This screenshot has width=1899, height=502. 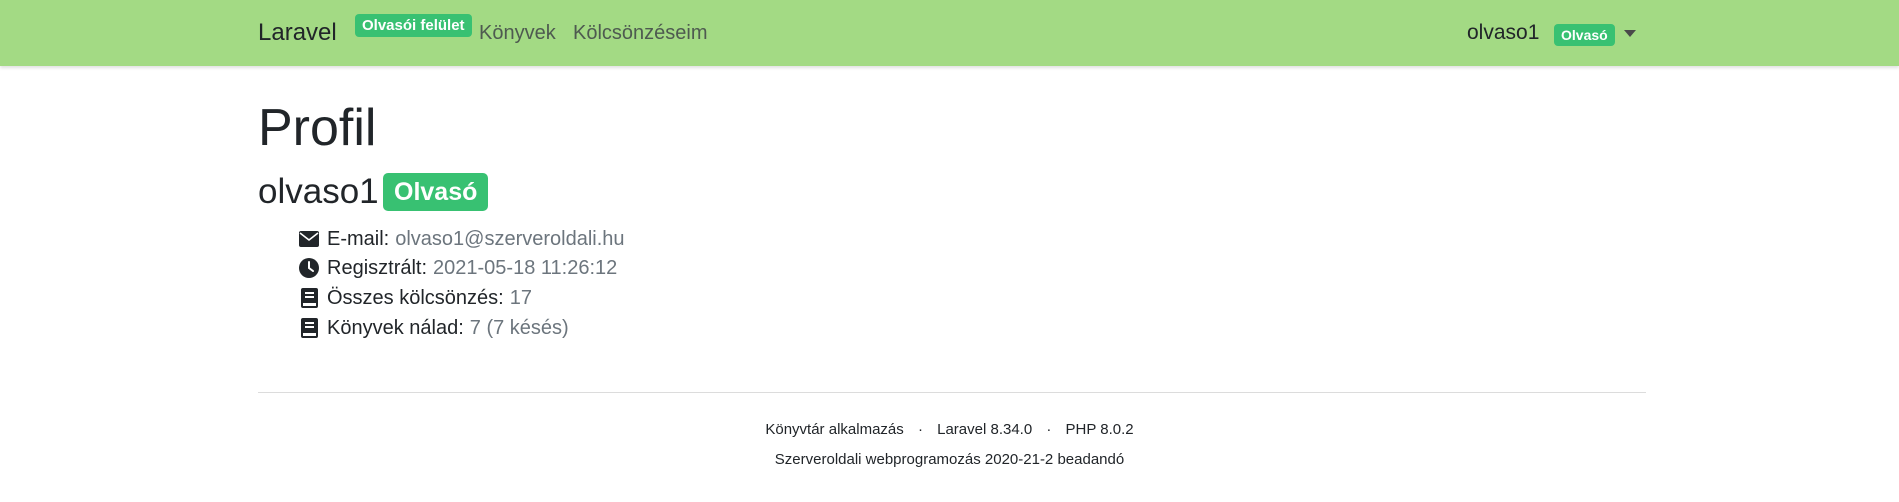 What do you see at coordinates (413, 25) in the screenshot?
I see `reader-interface-badge: Olvasói felület` at bounding box center [413, 25].